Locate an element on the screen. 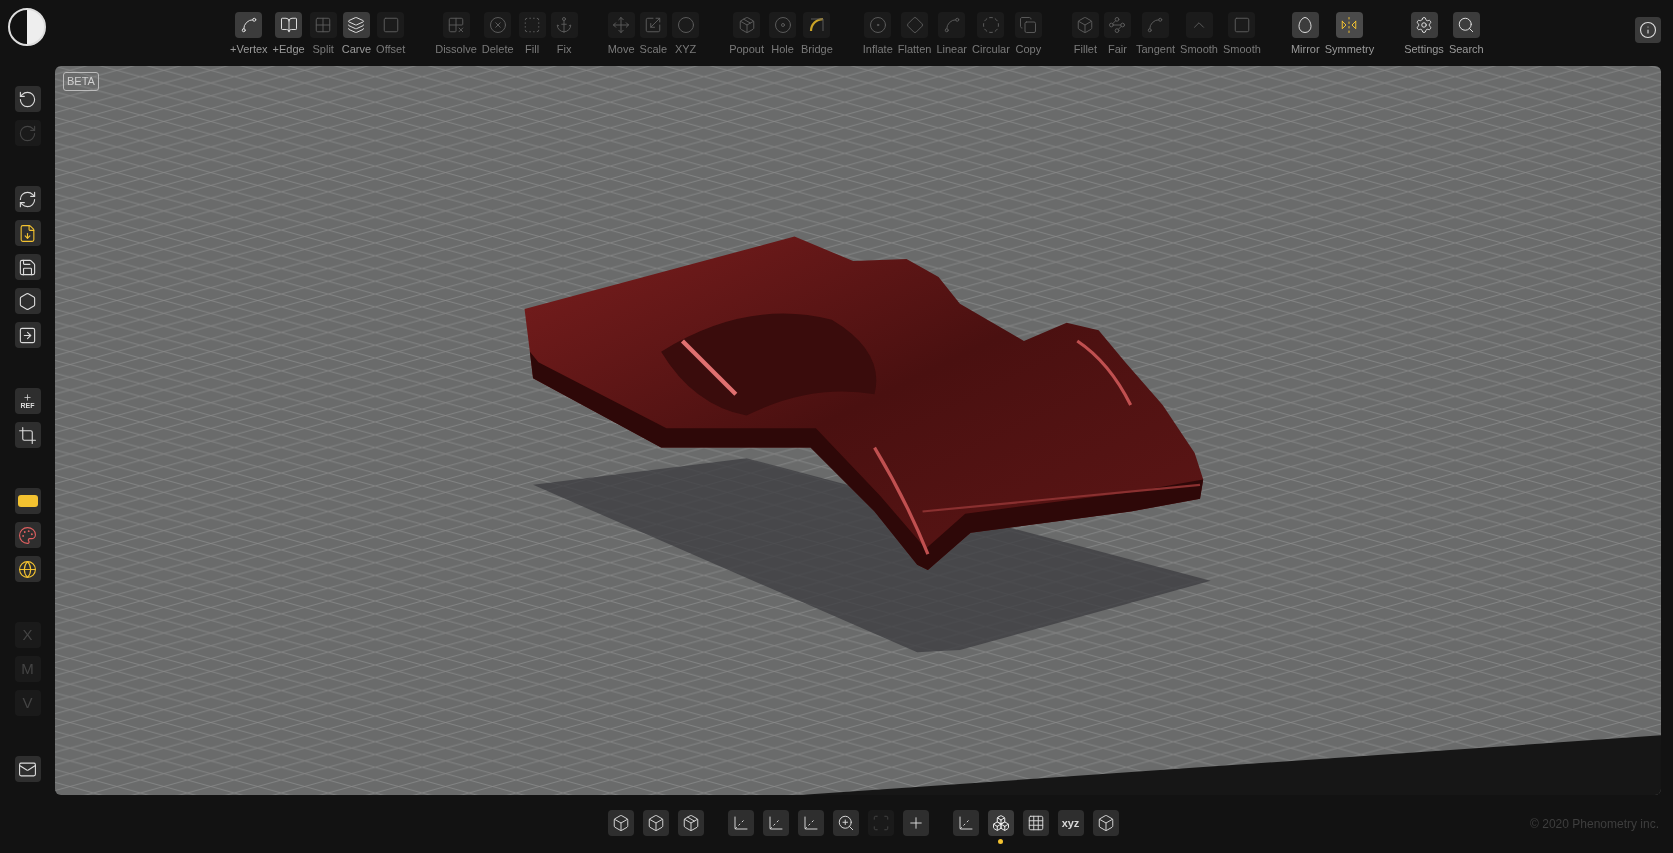 The image size is (1673, 853). toolbar-button: Circular is located at coordinates (991, 35).